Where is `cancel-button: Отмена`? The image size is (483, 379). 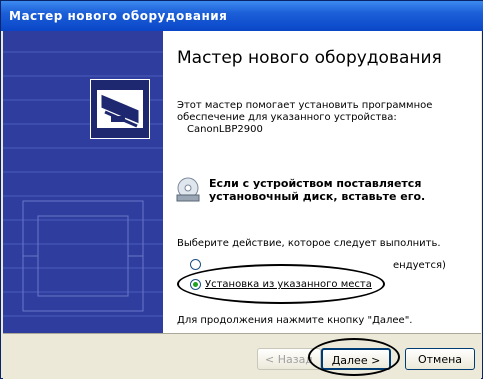 cancel-button: Отмена is located at coordinates (440, 359).